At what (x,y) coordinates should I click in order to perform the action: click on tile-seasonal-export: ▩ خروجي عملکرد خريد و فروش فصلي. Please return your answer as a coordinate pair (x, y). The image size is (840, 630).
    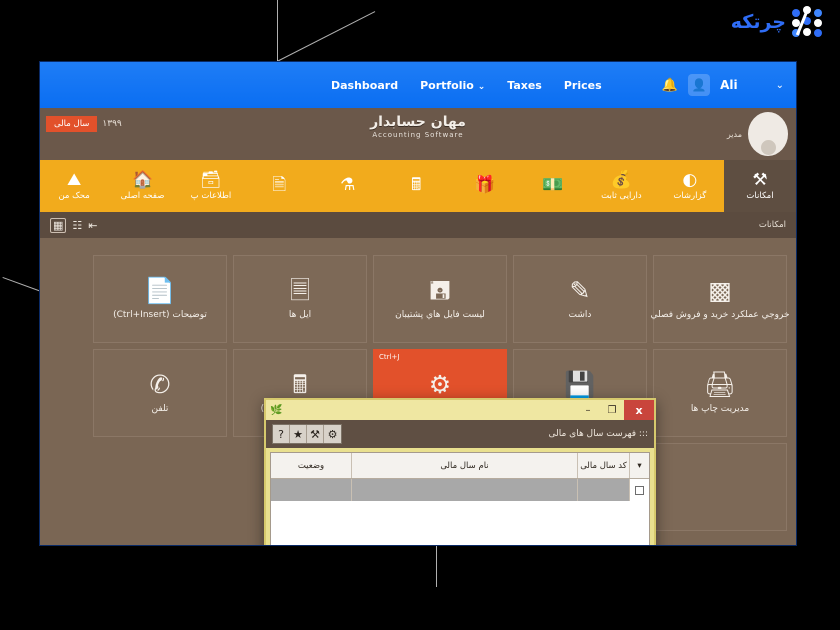
    Looking at the image, I should click on (720, 299).